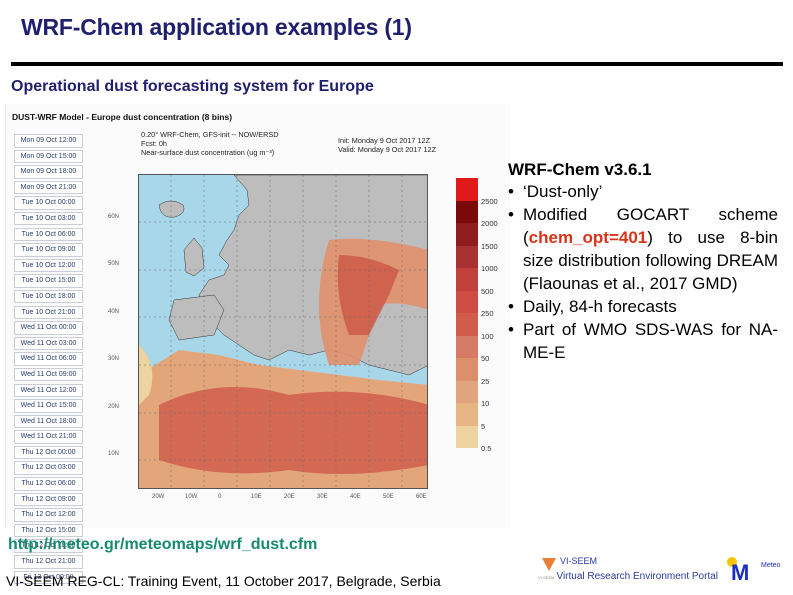 This screenshot has width=793, height=595. What do you see at coordinates (48, 156) in the screenshot?
I see `forecast-time-button: Mon 09 Oct 15:00` at bounding box center [48, 156].